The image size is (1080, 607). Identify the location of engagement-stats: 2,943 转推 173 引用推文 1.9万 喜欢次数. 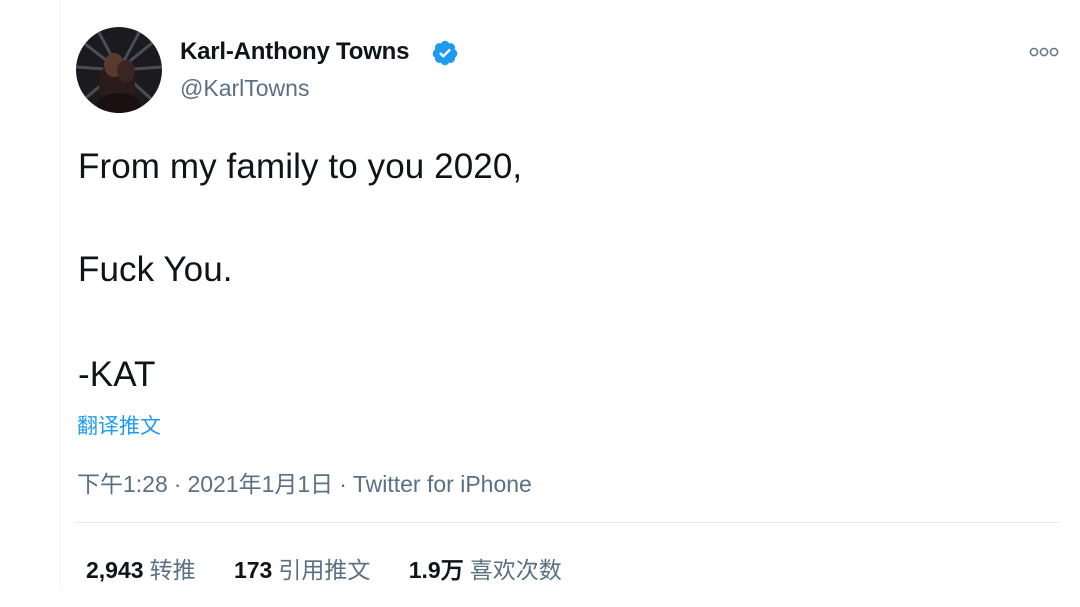
(340, 568).